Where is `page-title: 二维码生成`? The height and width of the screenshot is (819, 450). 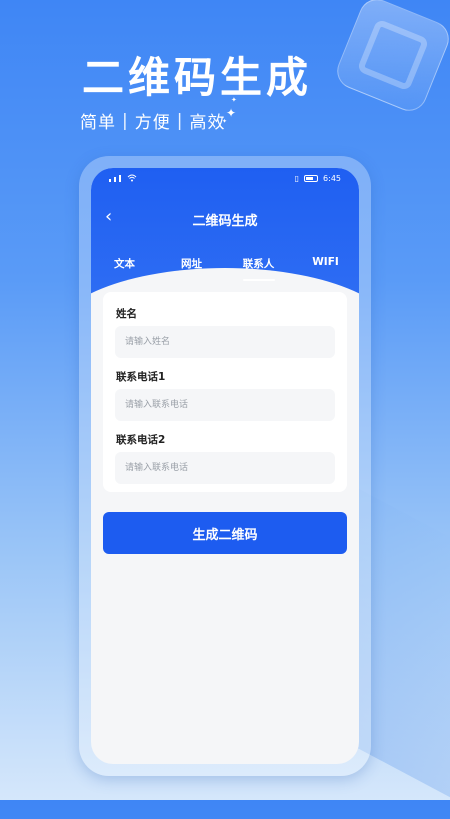 page-title: 二维码生成 is located at coordinates (225, 221).